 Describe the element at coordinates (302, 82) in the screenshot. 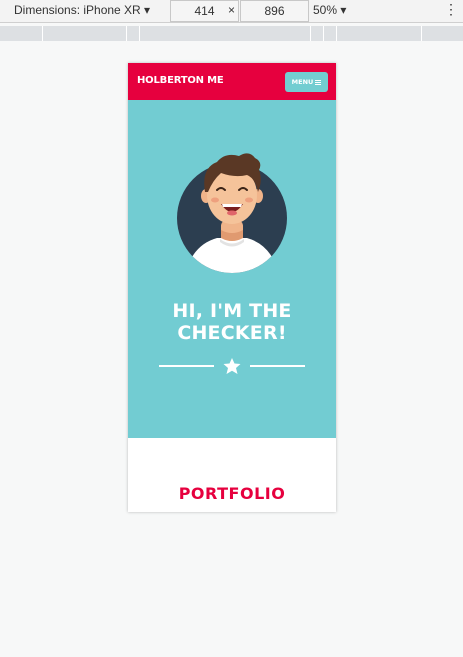

I see `menu-label: MENU` at that location.